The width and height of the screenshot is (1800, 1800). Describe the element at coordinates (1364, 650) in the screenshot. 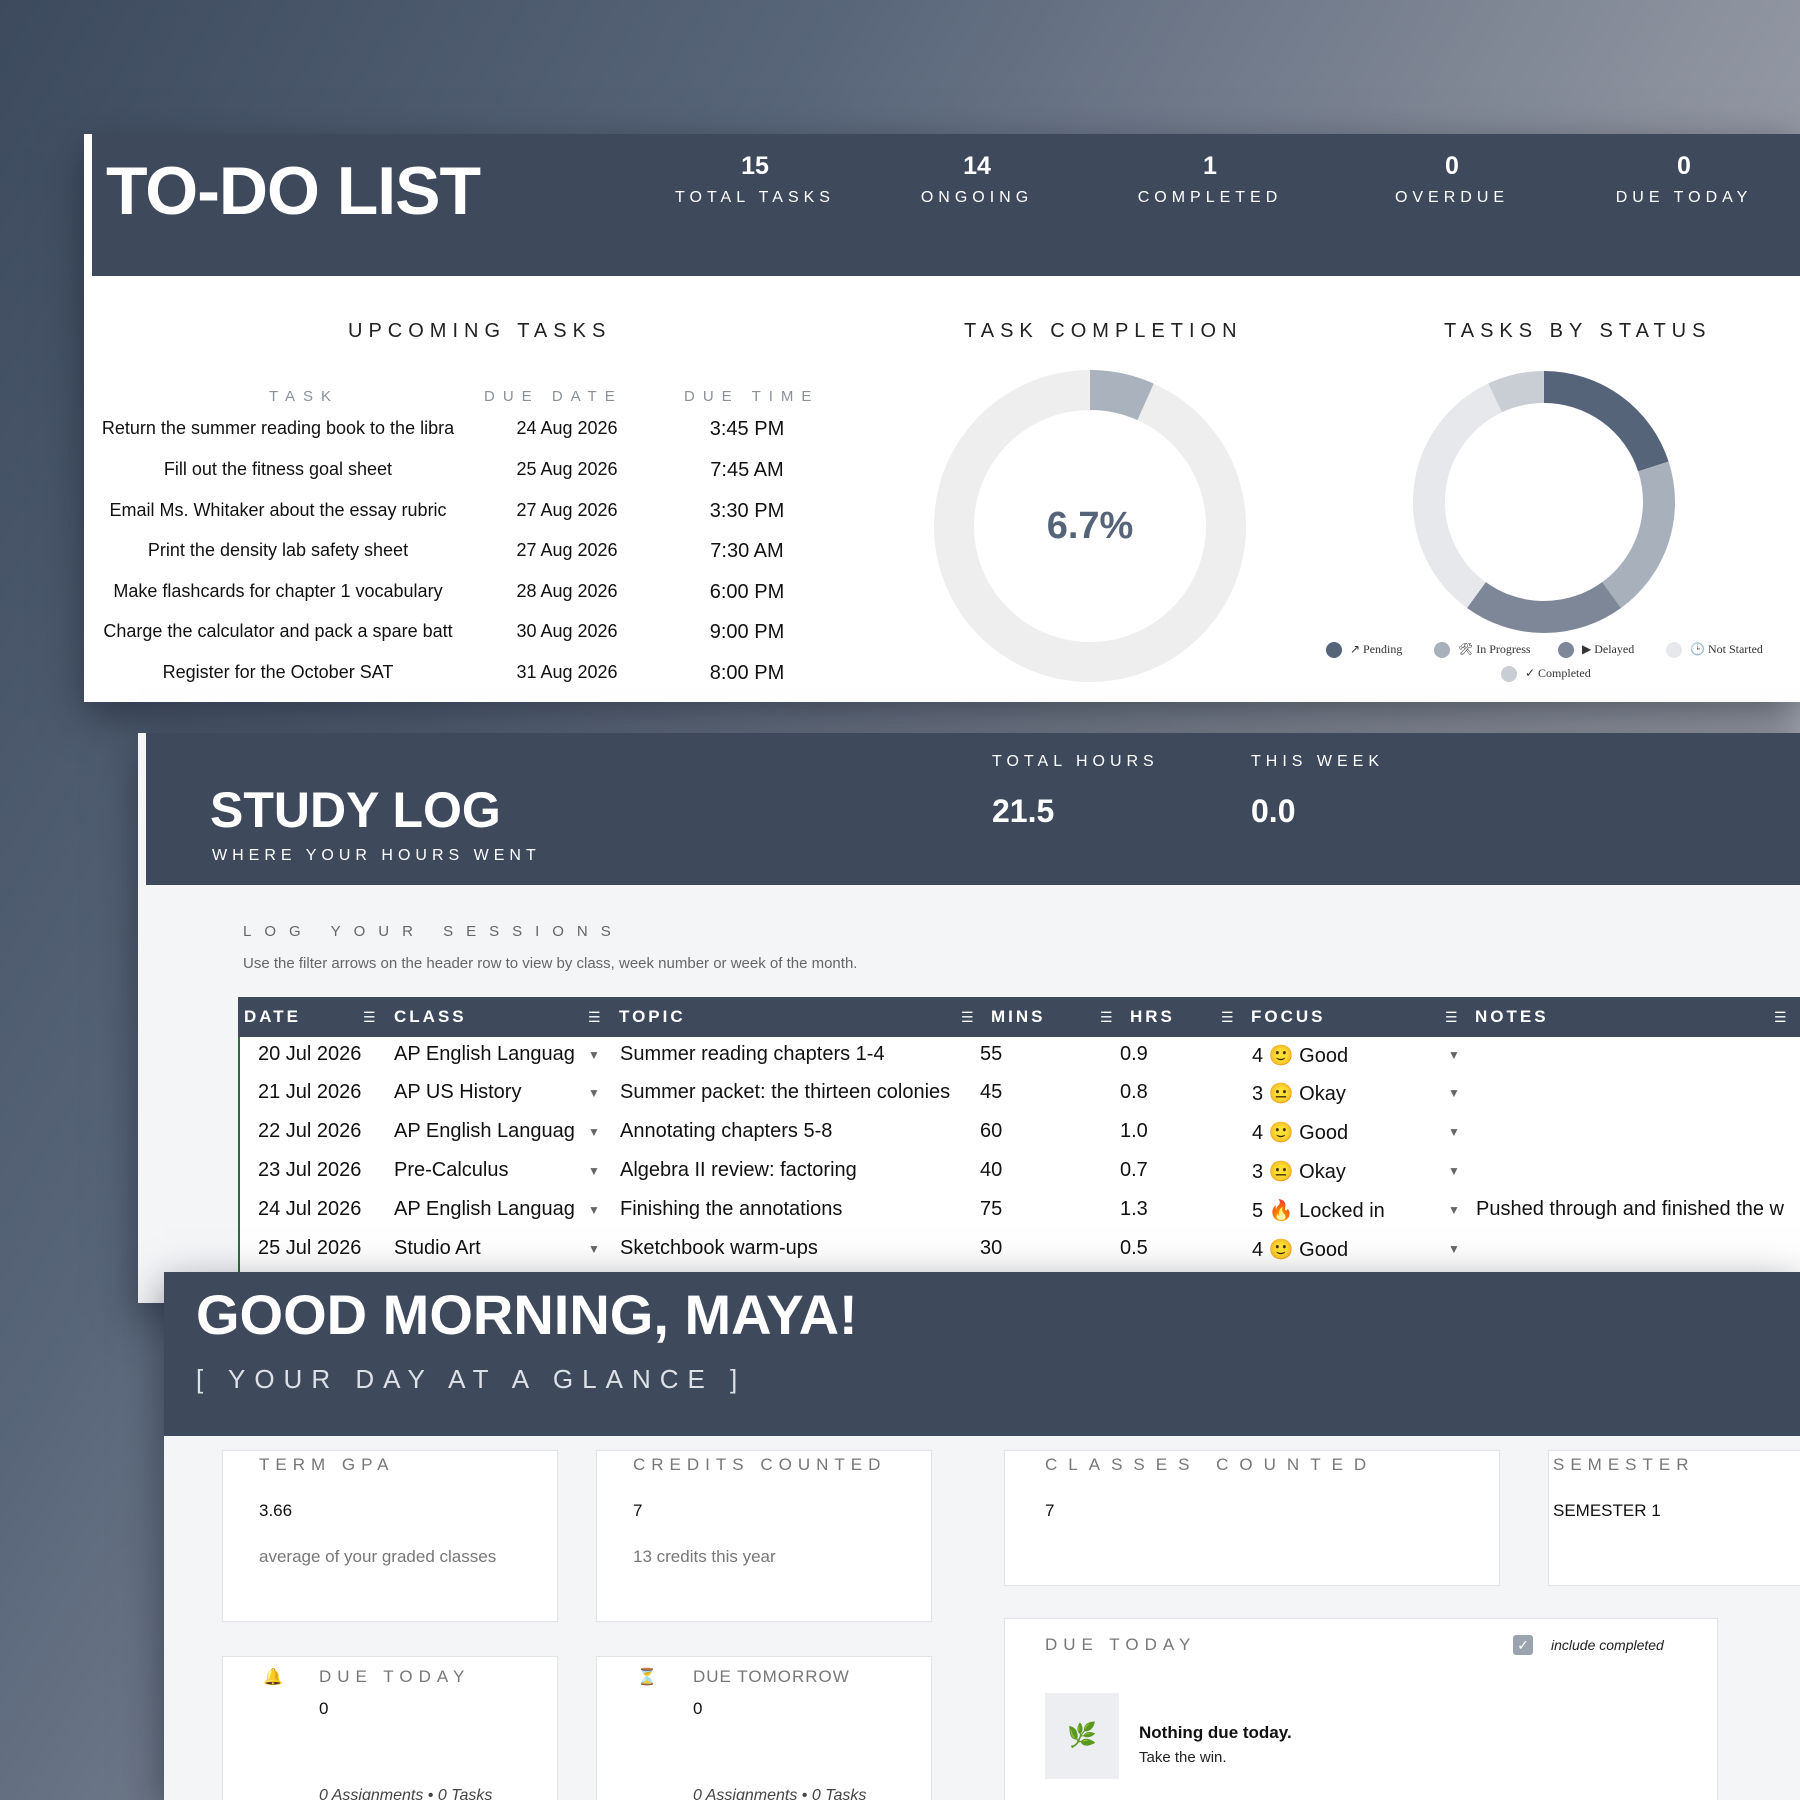

I see `legend-item-pending: ↗ Pending` at that location.